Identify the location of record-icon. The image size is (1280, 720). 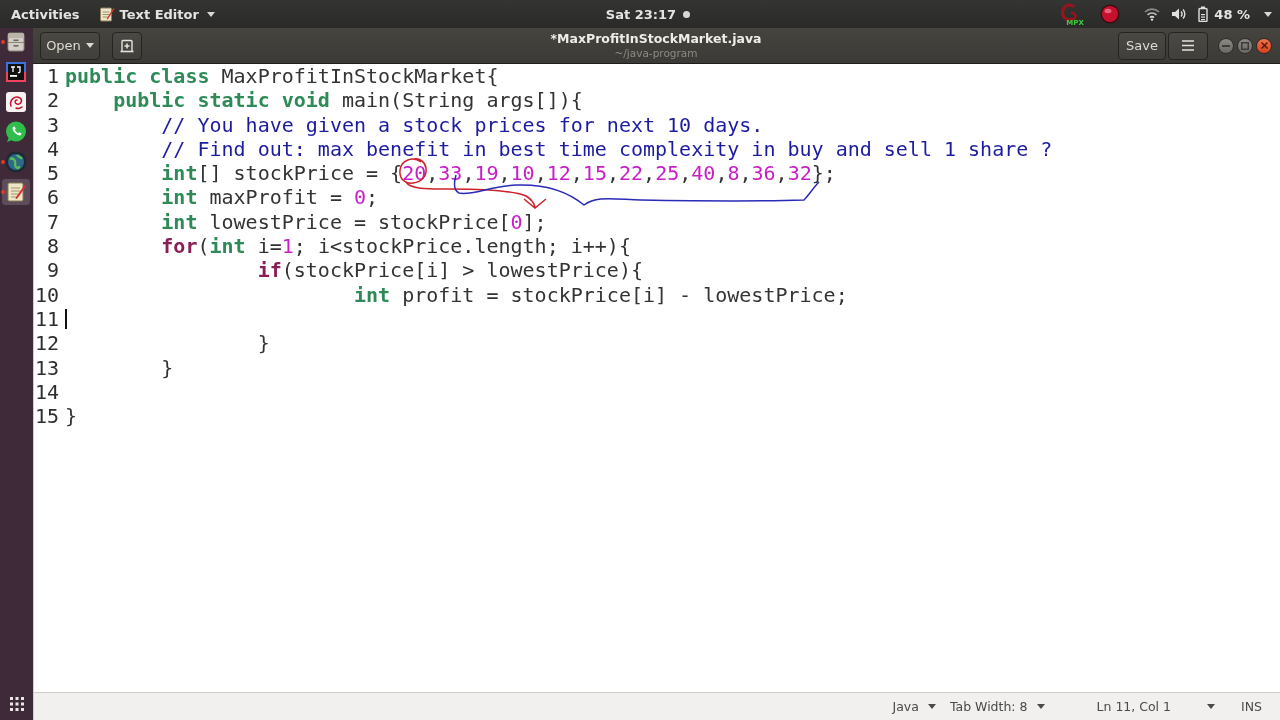
(1110, 14).